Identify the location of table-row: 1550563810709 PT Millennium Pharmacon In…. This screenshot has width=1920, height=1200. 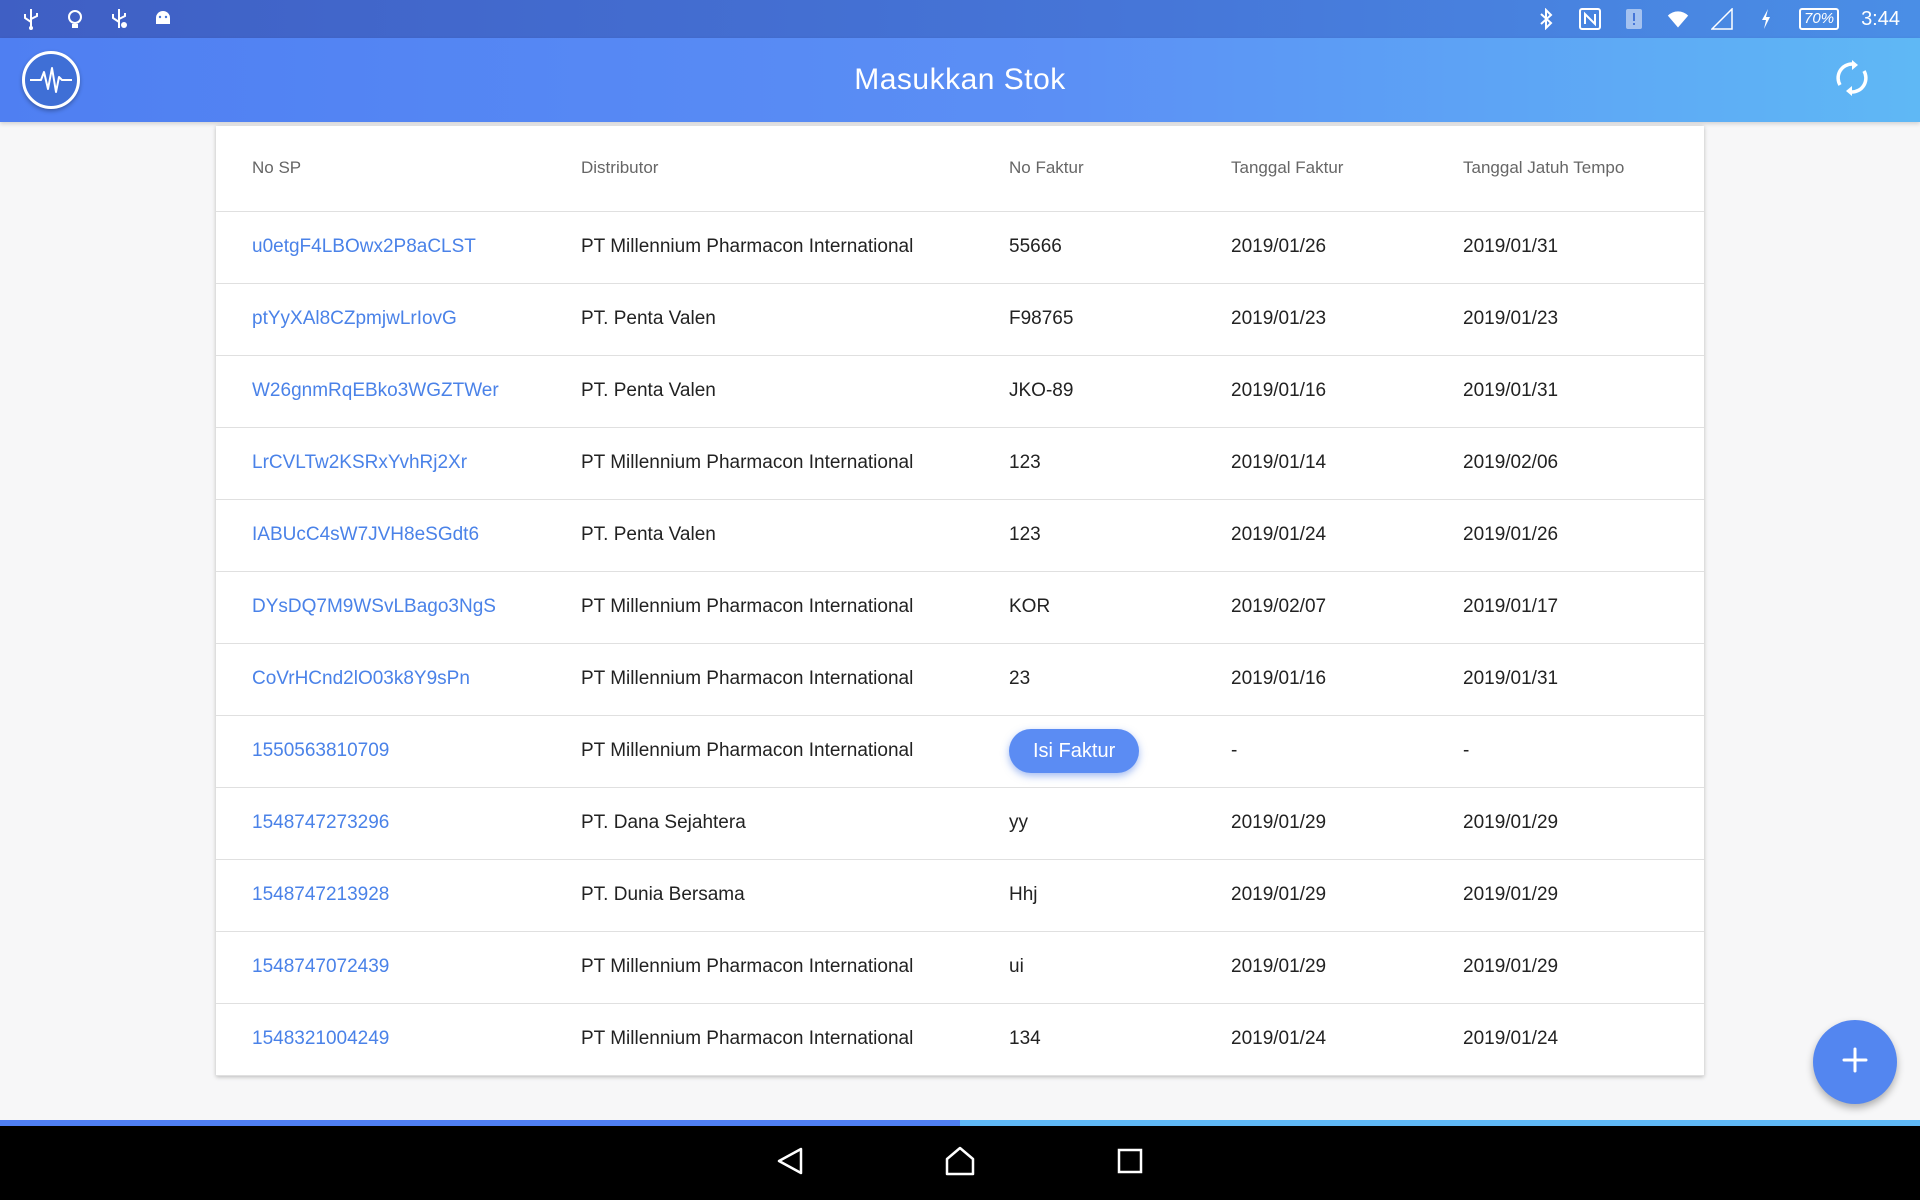
(960, 751).